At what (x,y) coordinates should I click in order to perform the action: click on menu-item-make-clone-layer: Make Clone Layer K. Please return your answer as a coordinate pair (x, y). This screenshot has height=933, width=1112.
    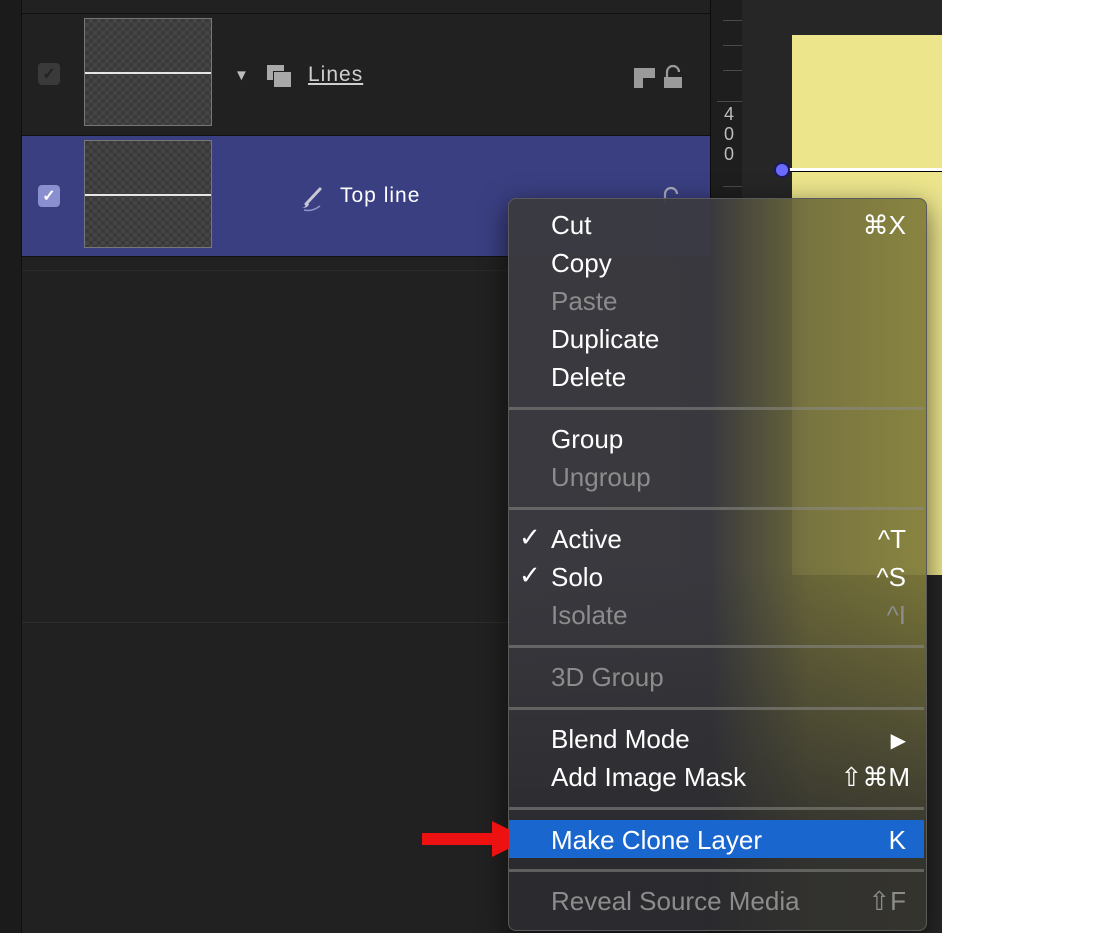
    Looking at the image, I should click on (716, 839).